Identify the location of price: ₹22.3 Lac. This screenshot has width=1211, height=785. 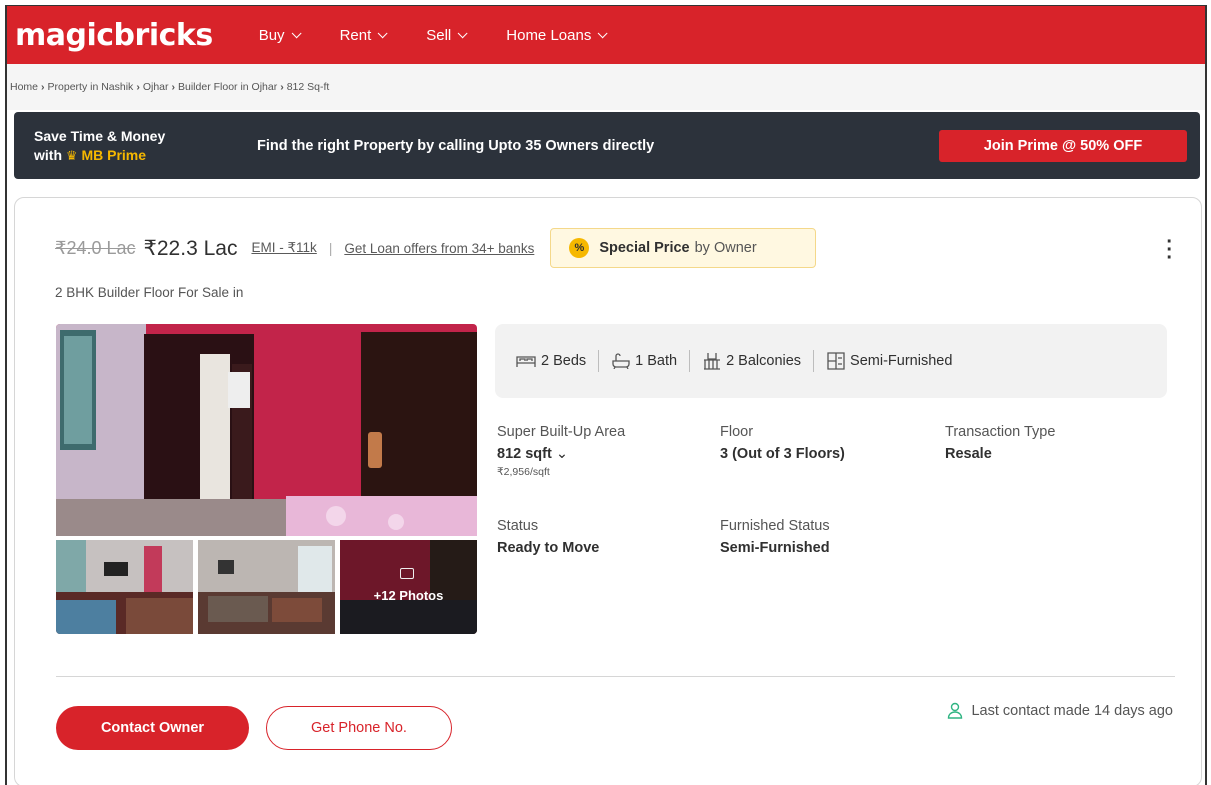
(190, 248).